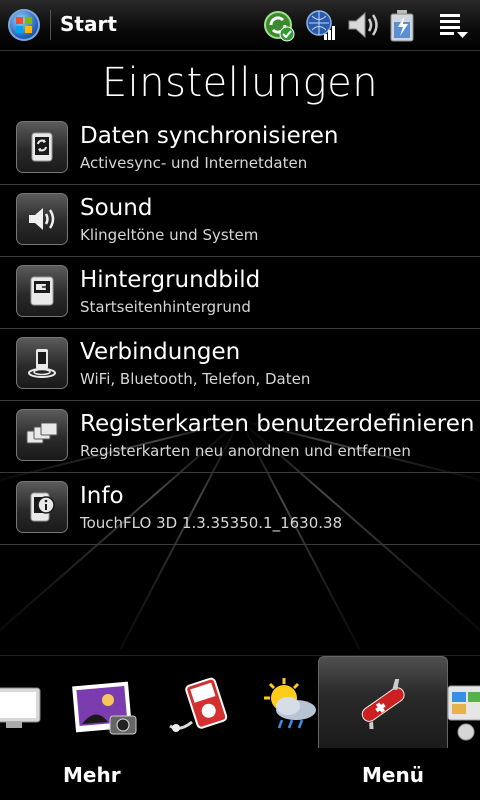 This screenshot has height=800, width=480. What do you see at coordinates (240, 83) in the screenshot?
I see `page-title: Einstellungen` at bounding box center [240, 83].